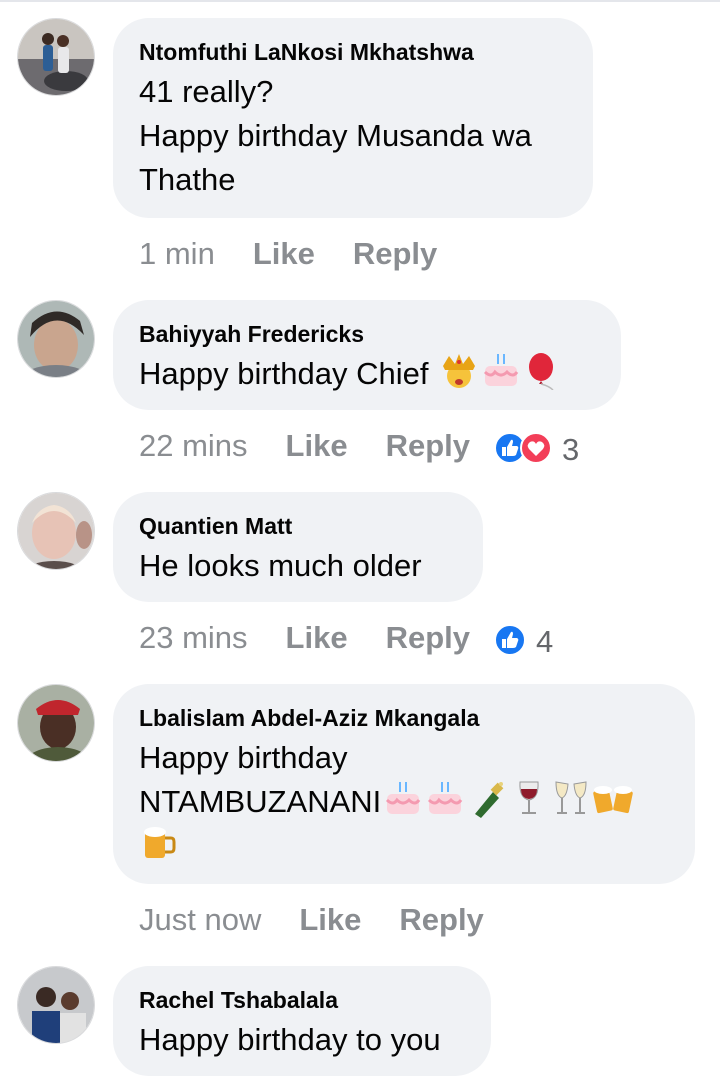  What do you see at coordinates (543, 371) in the screenshot?
I see `red-balloon-emoji` at bounding box center [543, 371].